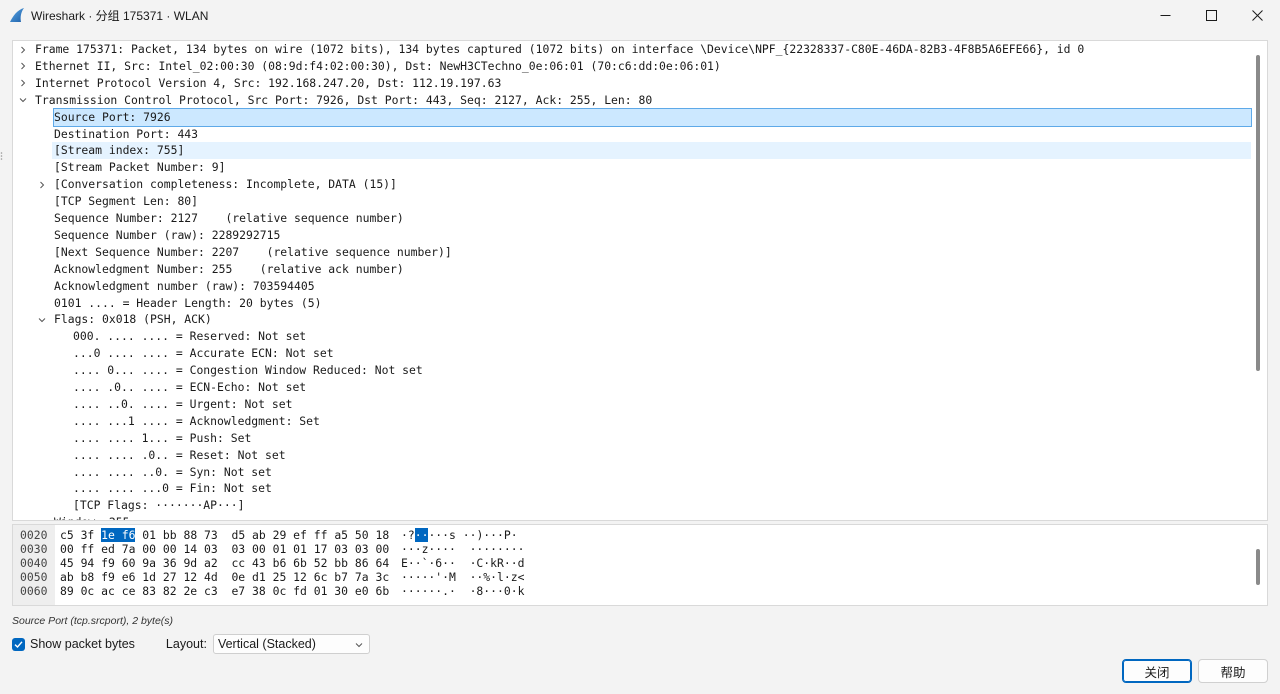 This screenshot has width=1280, height=694. What do you see at coordinates (652, 117) in the screenshot?
I see `tree-row-label: Source Port: 7926` at bounding box center [652, 117].